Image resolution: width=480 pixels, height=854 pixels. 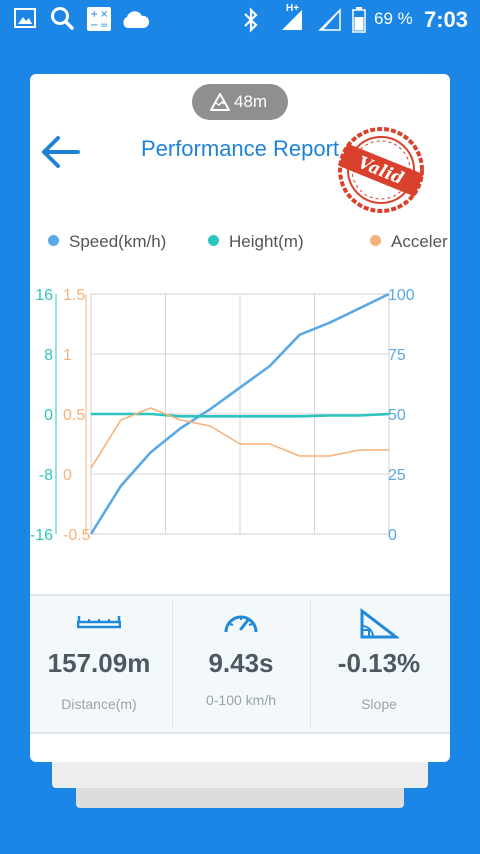 What do you see at coordinates (329, 19) in the screenshot?
I see `signal-empty-icon` at bounding box center [329, 19].